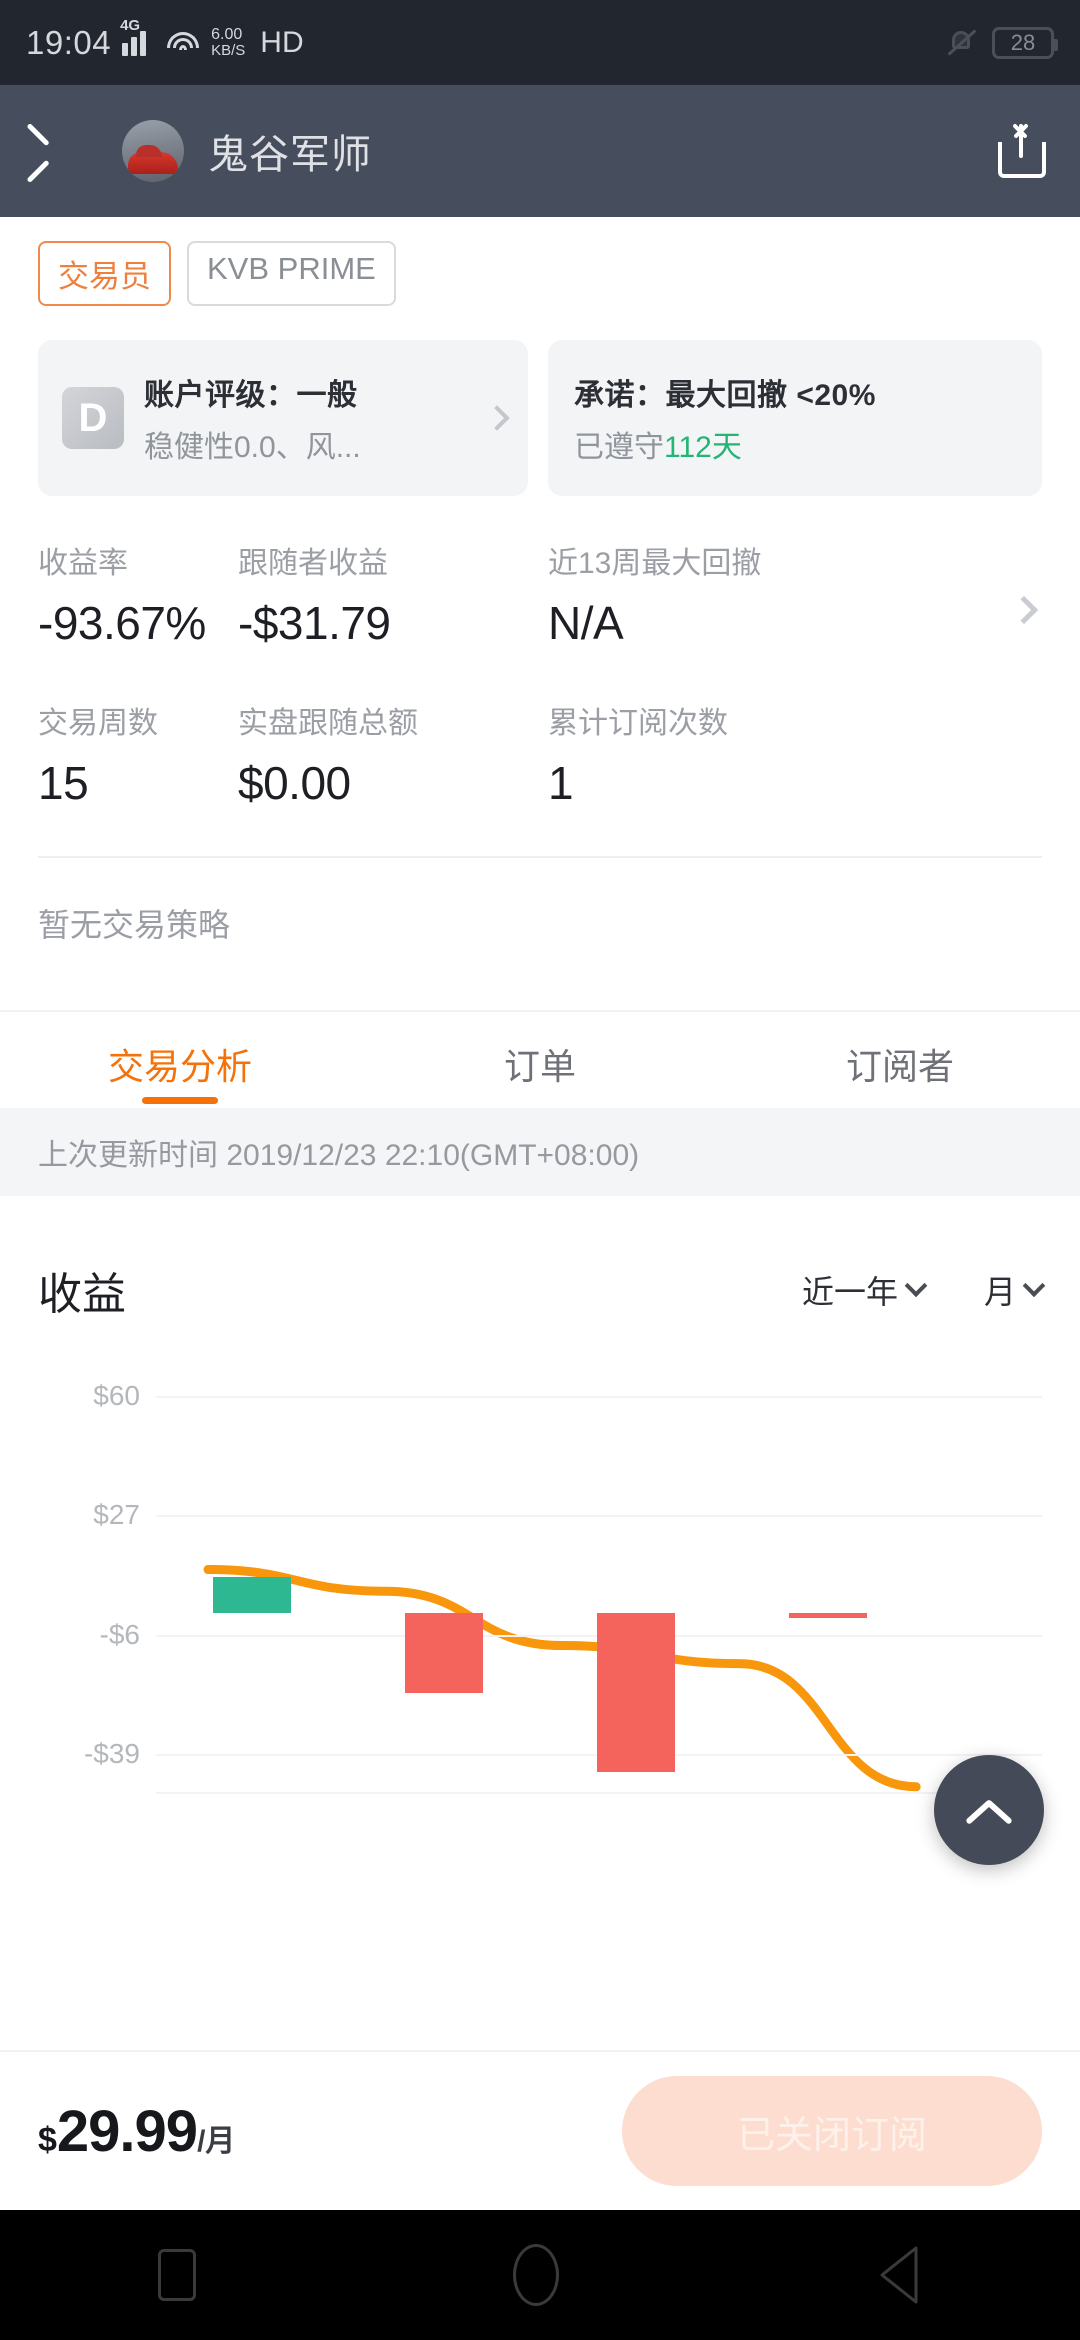 The height and width of the screenshot is (2340, 1080). I want to click on tab-orders: 订单, so click(540, 1060).